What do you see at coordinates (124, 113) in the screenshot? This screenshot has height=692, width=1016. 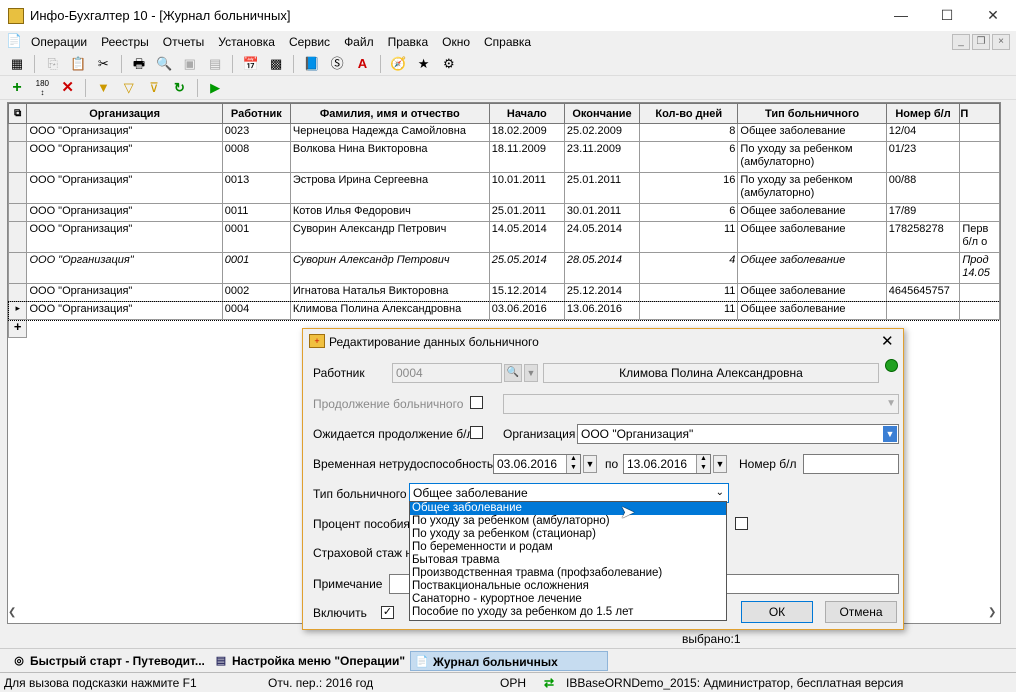 I see `column-header: Организация` at bounding box center [124, 113].